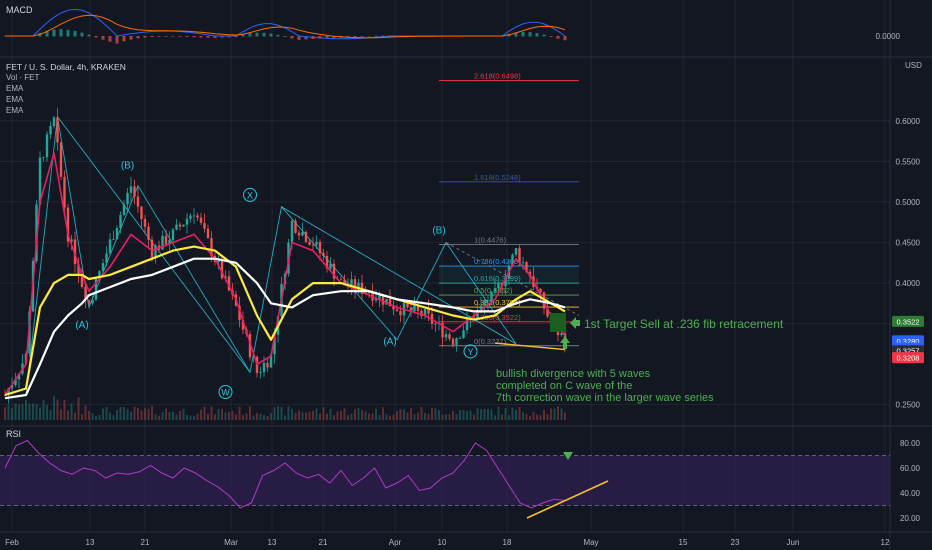 The image size is (932, 550). I want to click on rsi-tick-label: 80.00, so click(910, 443).